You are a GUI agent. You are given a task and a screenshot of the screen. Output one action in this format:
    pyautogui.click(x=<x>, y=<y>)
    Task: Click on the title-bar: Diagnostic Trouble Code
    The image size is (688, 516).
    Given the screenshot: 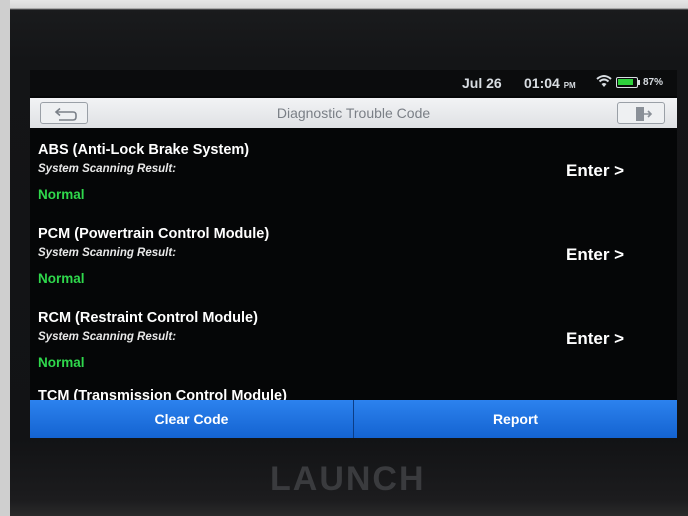 What is the action you would take?
    pyautogui.click(x=353, y=113)
    